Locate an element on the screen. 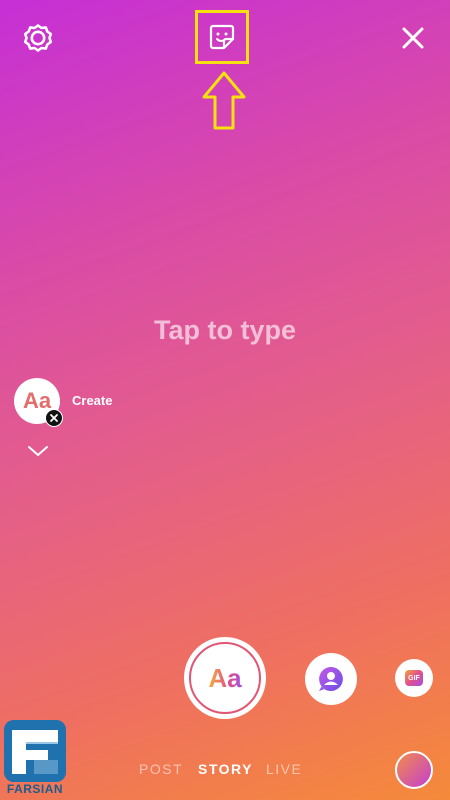 The height and width of the screenshot is (800, 450). shutter-inner-ring: Aa is located at coordinates (225, 678).